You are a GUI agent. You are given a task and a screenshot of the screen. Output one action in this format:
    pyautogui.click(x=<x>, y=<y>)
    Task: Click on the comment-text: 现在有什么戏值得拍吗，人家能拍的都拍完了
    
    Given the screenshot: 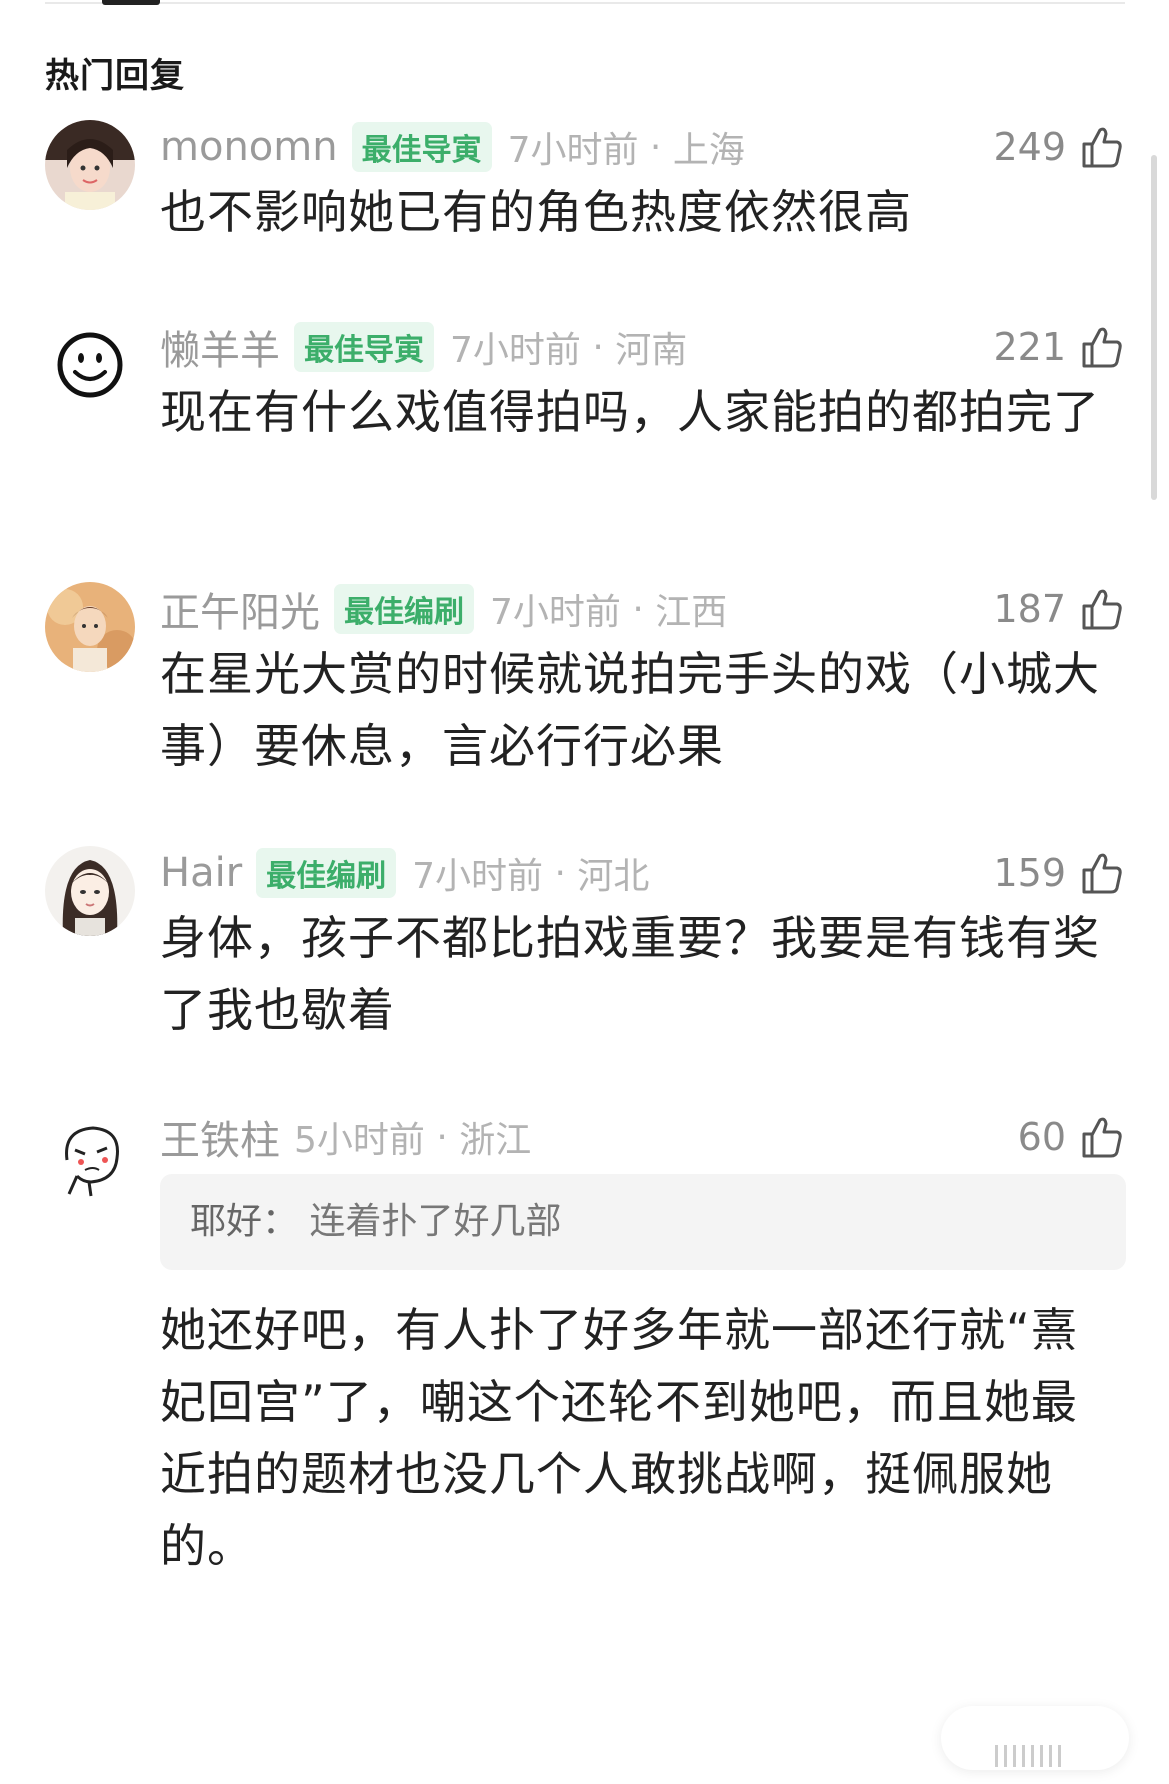 What is the action you would take?
    pyautogui.click(x=630, y=412)
    